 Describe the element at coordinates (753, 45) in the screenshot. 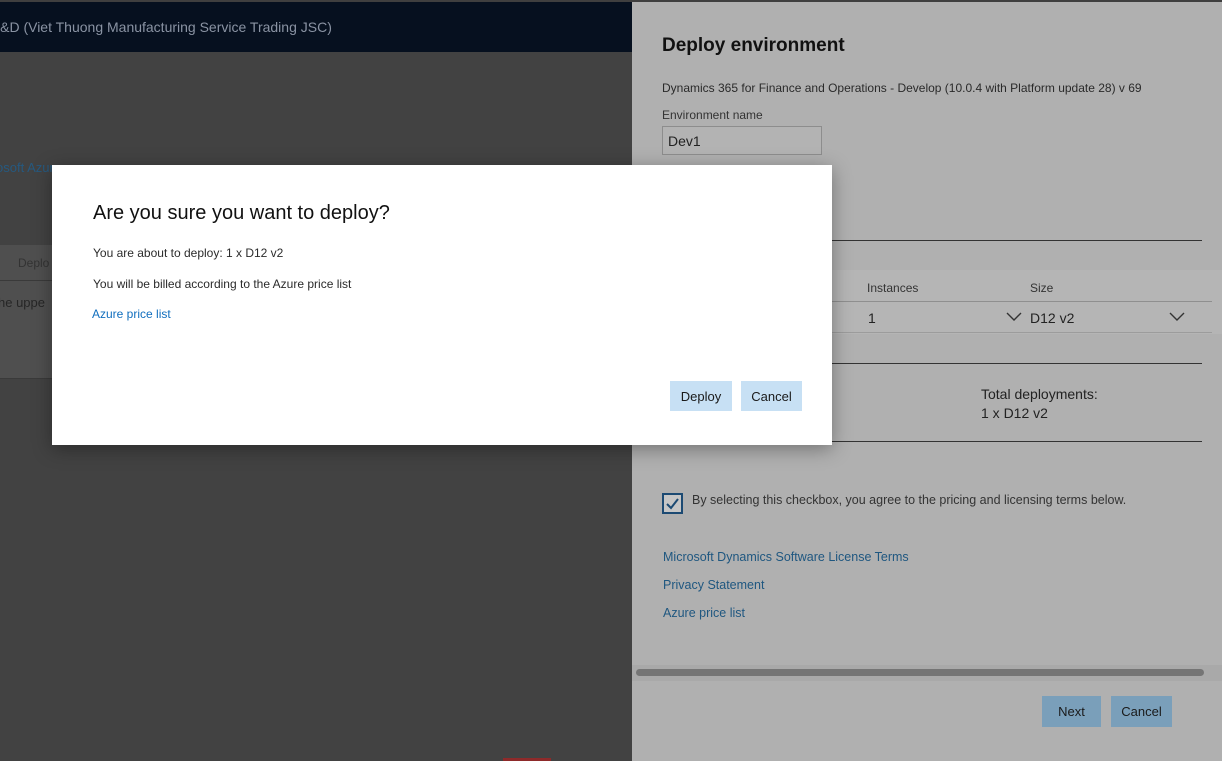

I see `panel-title: Deploy environment` at that location.